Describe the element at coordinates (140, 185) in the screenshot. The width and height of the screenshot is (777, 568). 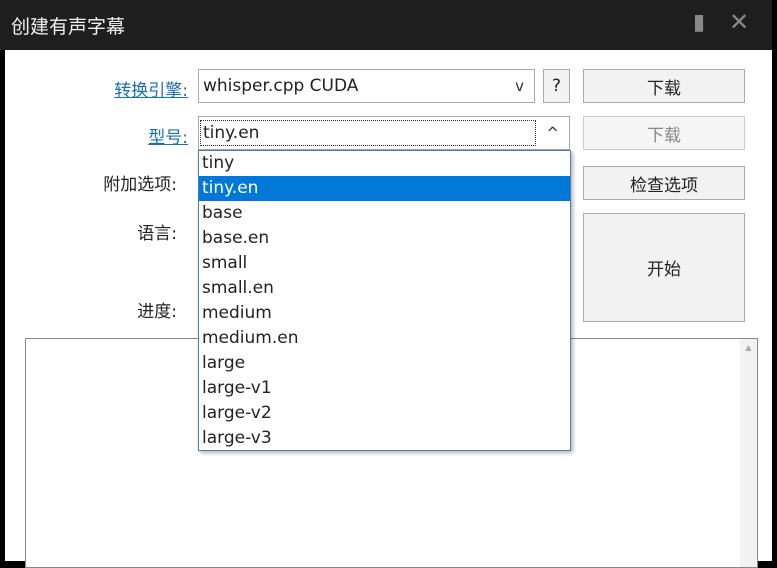
I see `extra-options-label: 附加选项:` at that location.